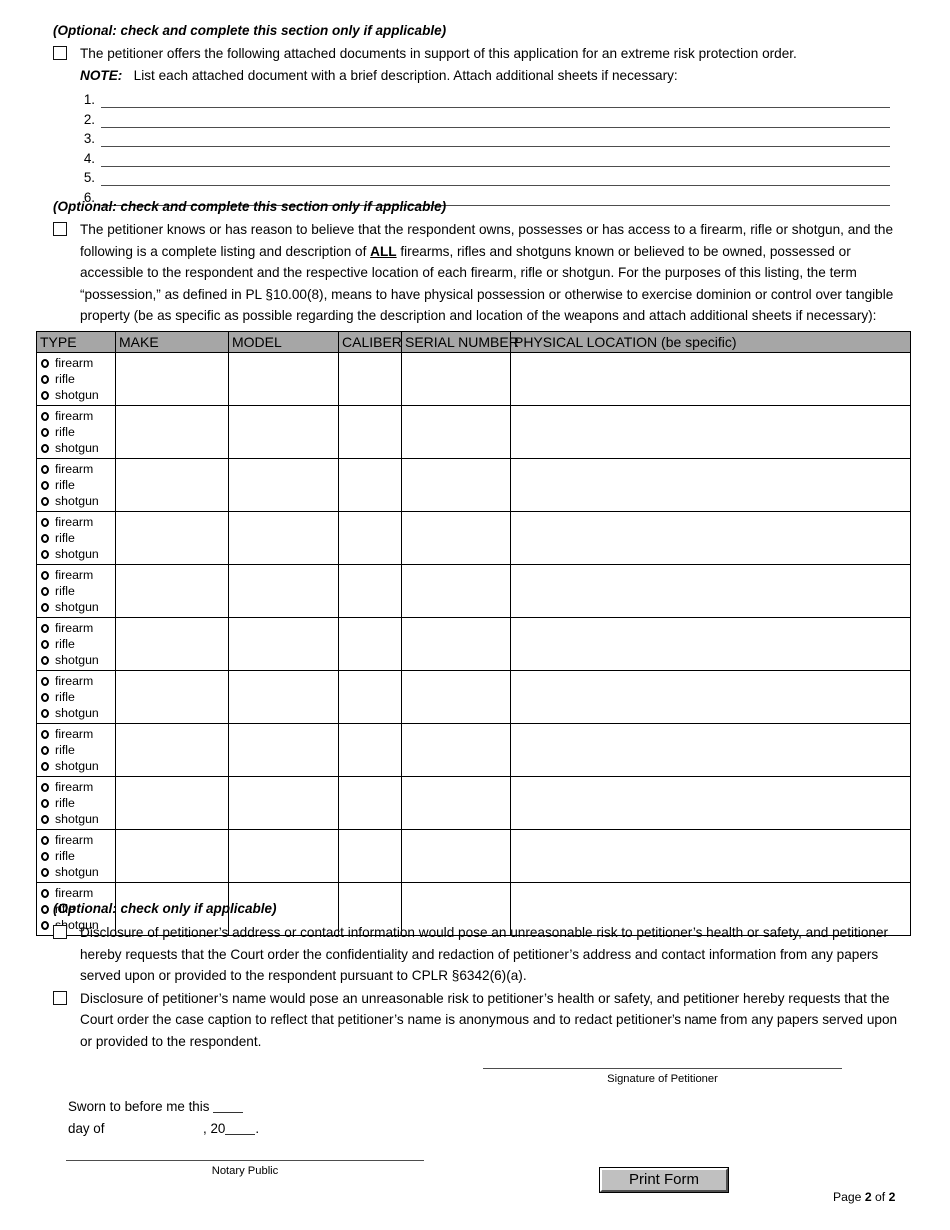  I want to click on list-item: 2., so click(475, 118).